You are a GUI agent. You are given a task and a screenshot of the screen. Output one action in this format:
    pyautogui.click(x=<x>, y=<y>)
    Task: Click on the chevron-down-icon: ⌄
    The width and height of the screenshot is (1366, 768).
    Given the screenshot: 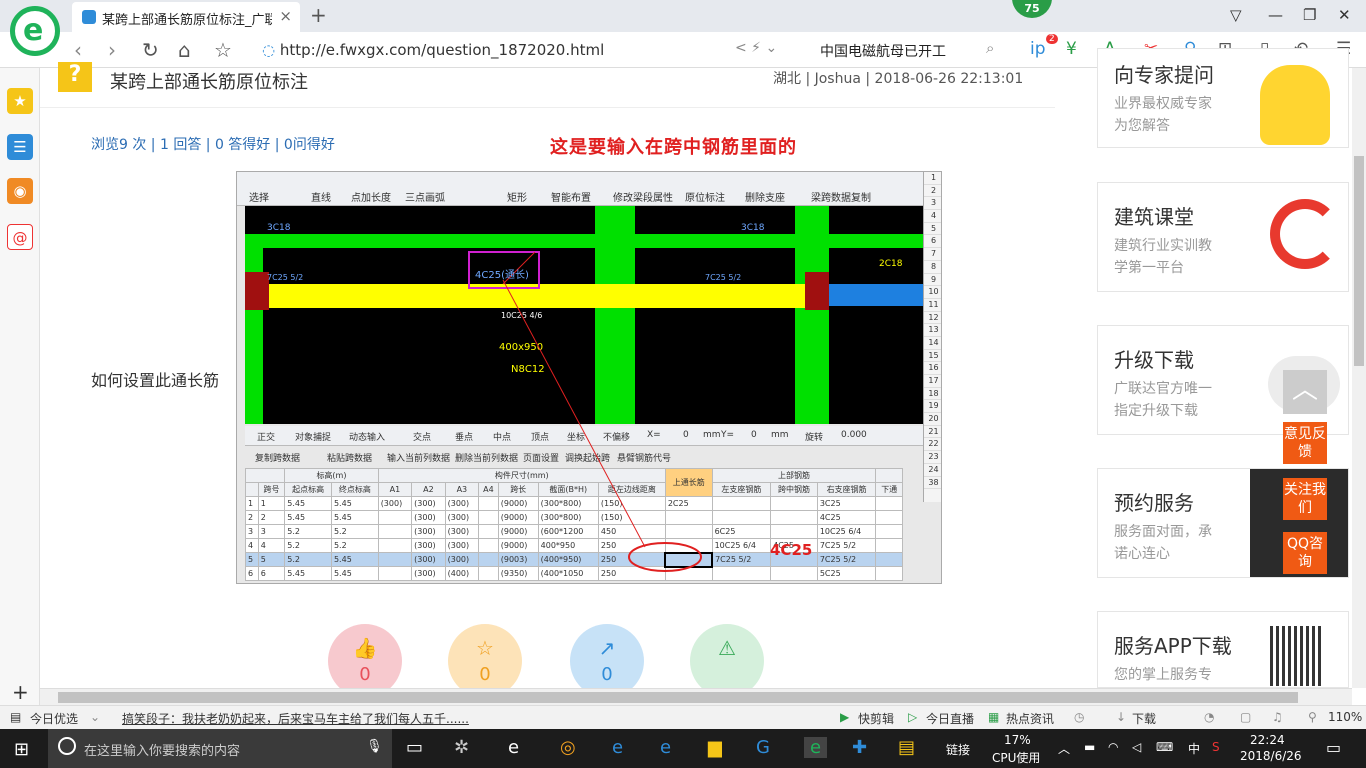 What is the action you would take?
    pyautogui.click(x=95, y=717)
    